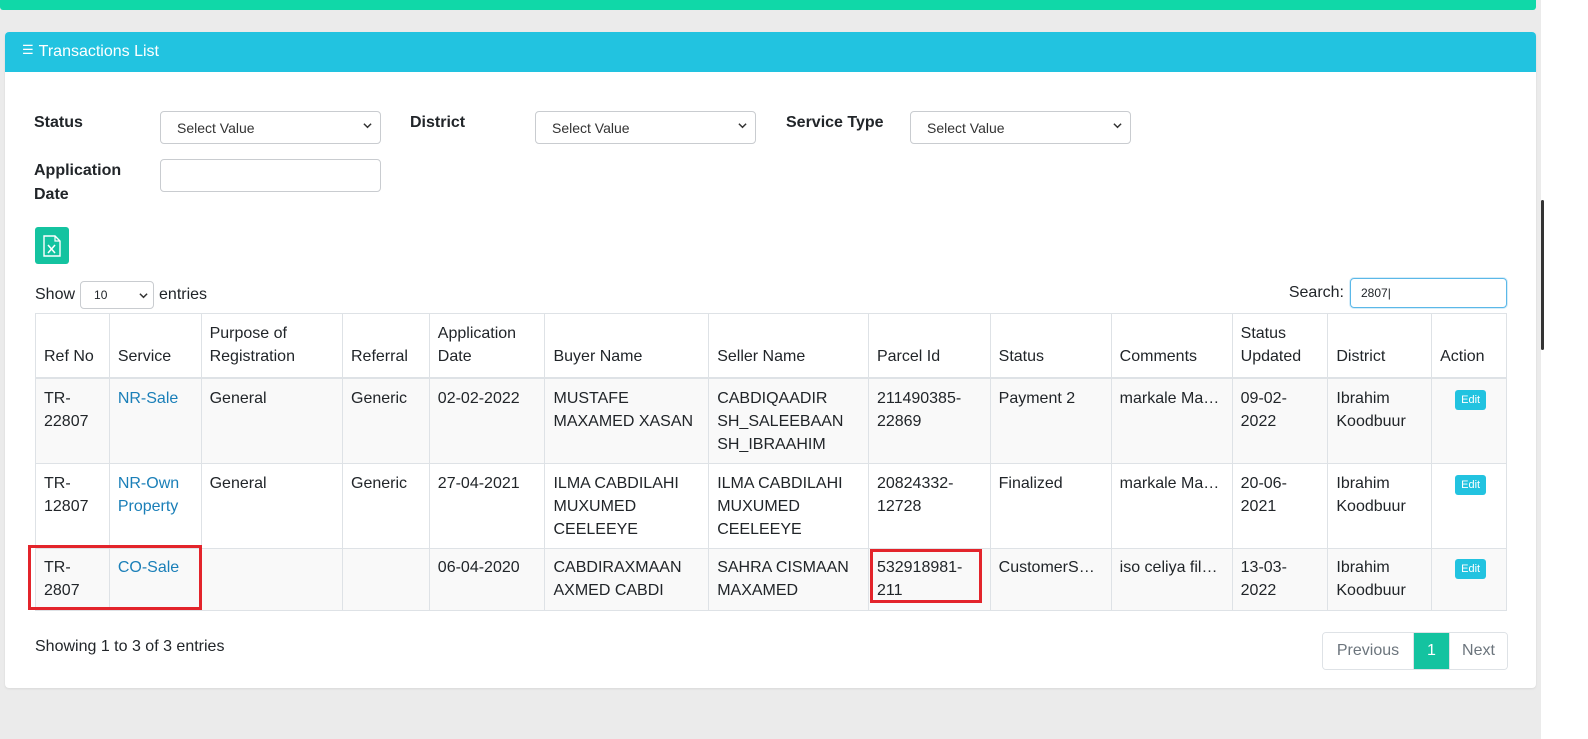  Describe the element at coordinates (1280, 420) in the screenshot. I see `cell-status-updated: 09-02-2022` at that location.